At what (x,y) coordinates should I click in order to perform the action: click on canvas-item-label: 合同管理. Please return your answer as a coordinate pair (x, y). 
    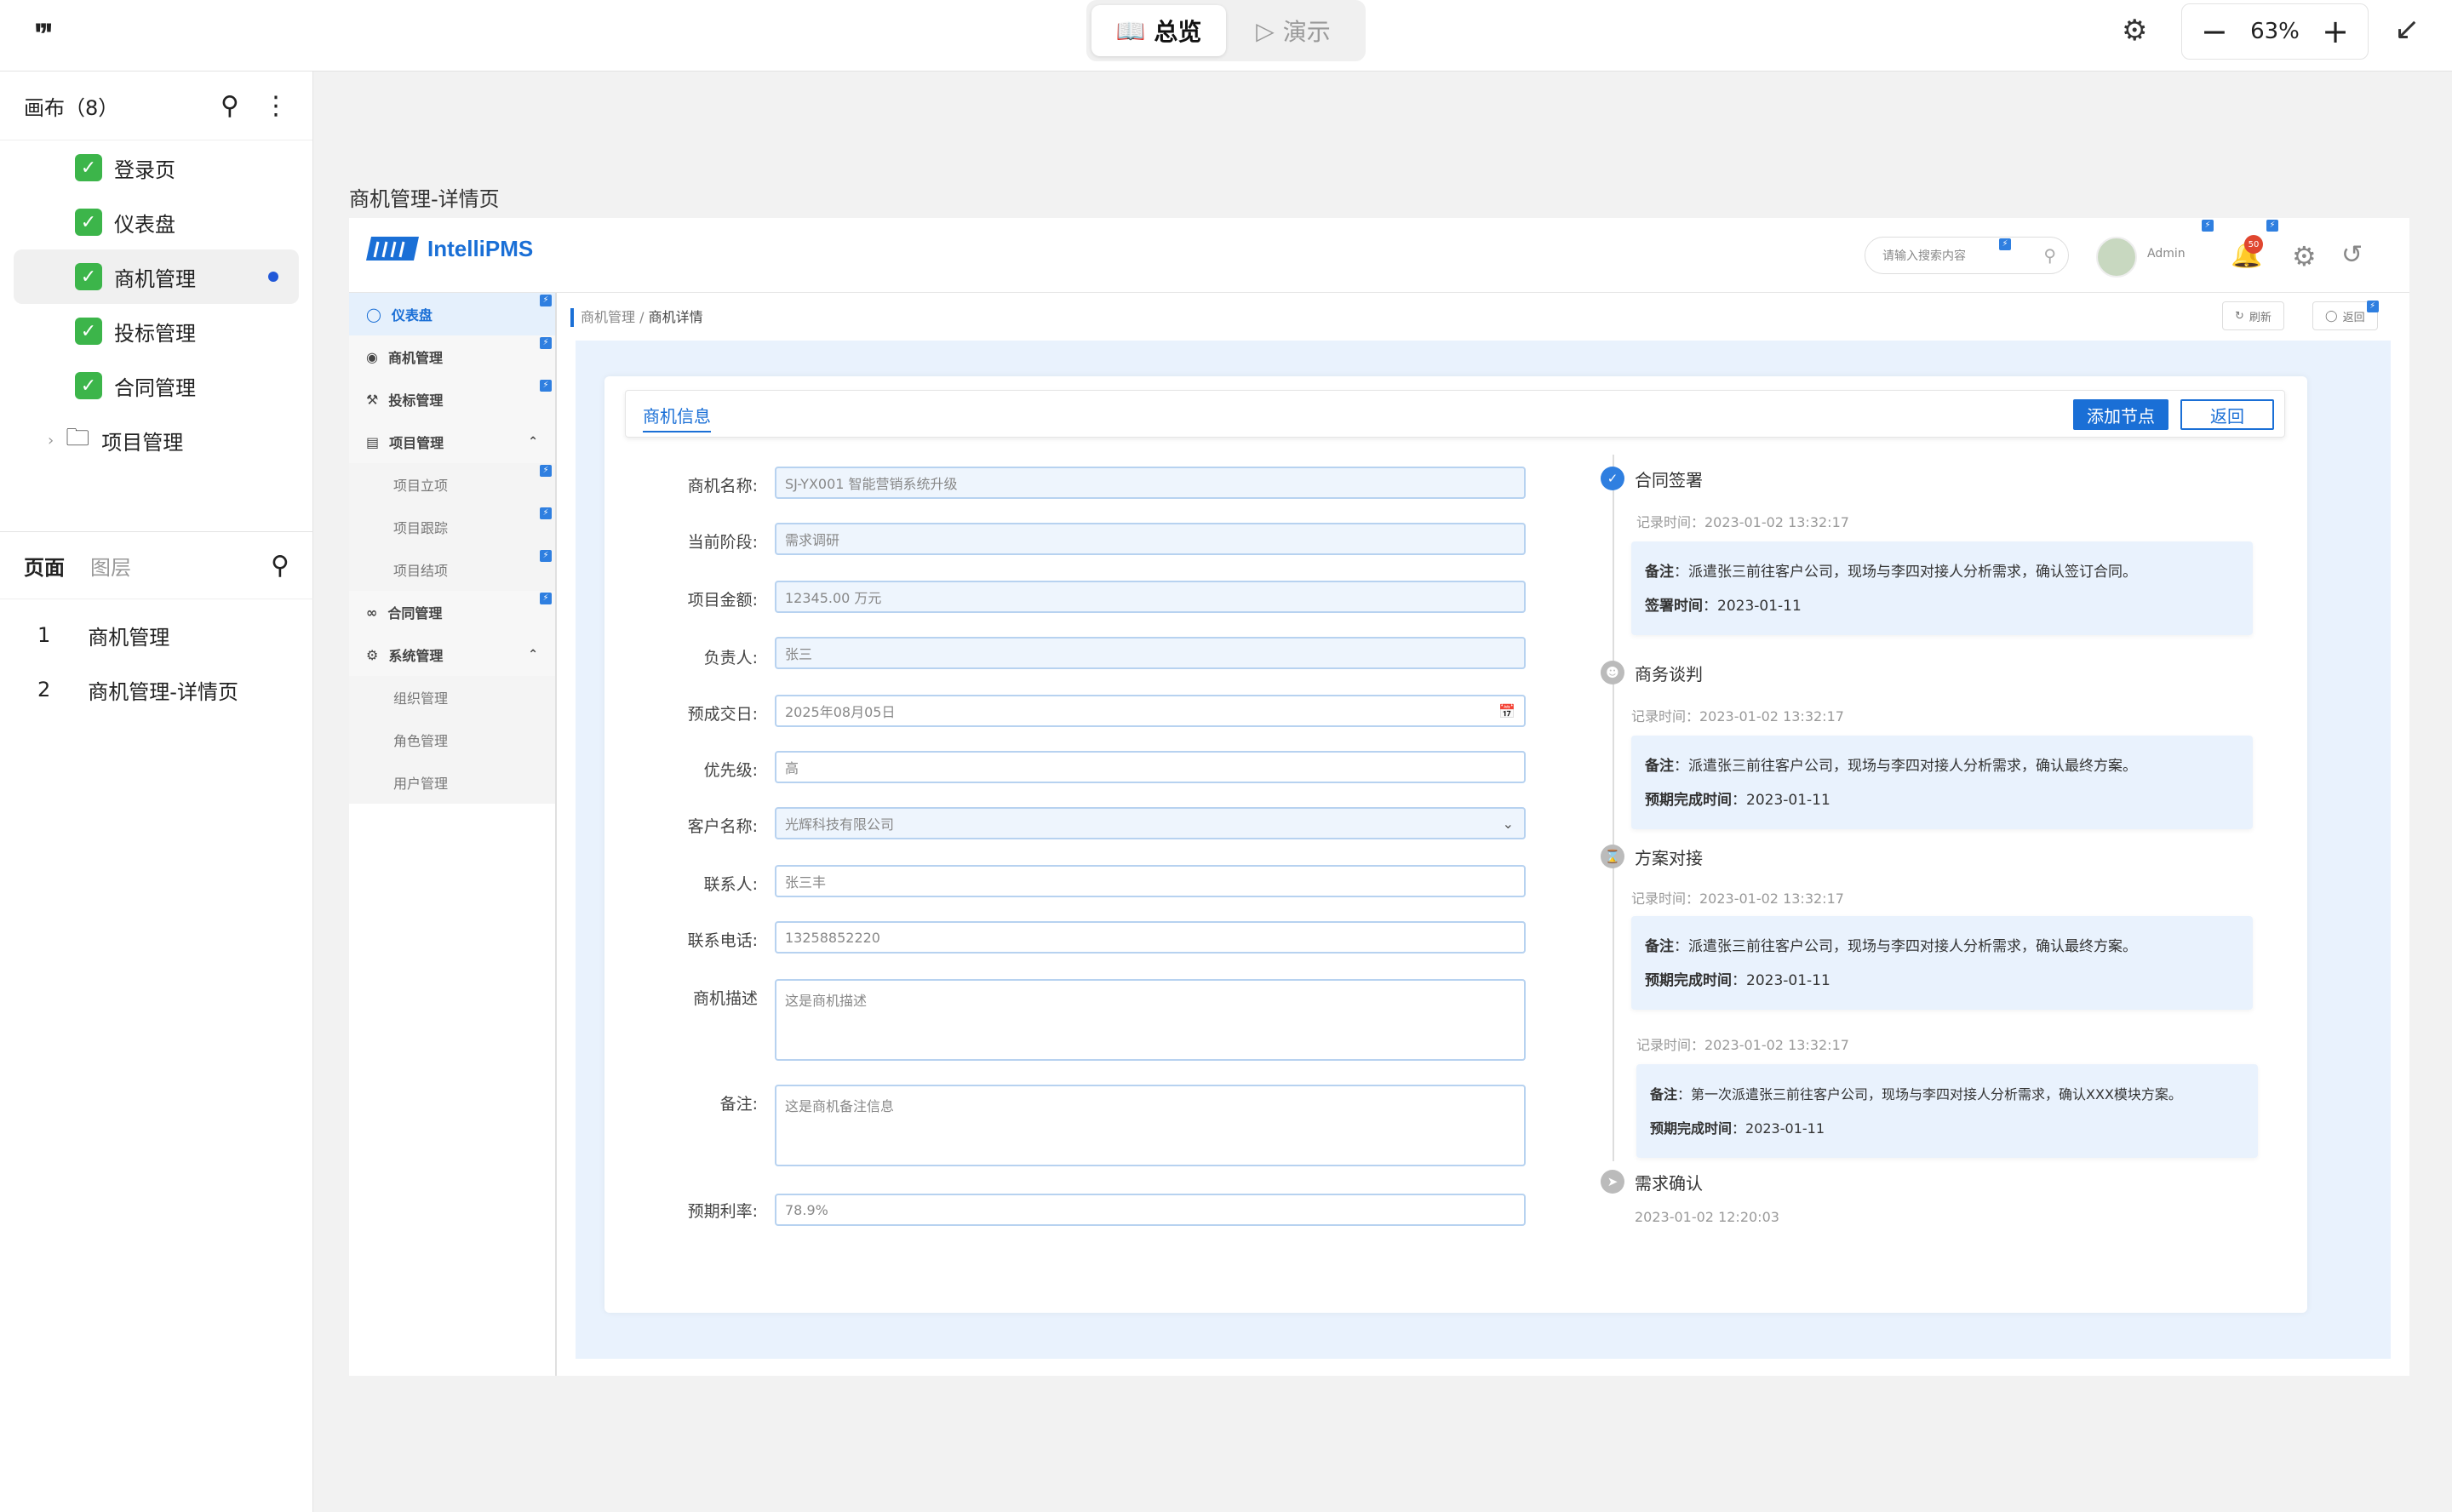
    Looking at the image, I should click on (155, 387).